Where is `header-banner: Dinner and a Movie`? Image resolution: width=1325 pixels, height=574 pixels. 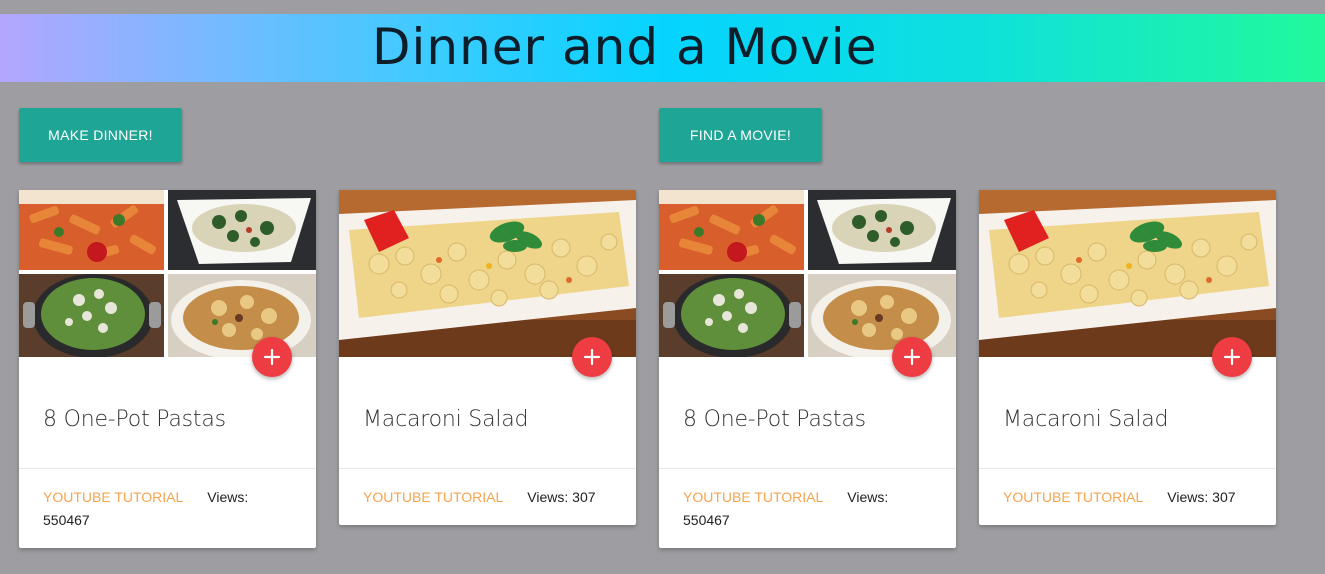 header-banner: Dinner and a Movie is located at coordinates (662, 48).